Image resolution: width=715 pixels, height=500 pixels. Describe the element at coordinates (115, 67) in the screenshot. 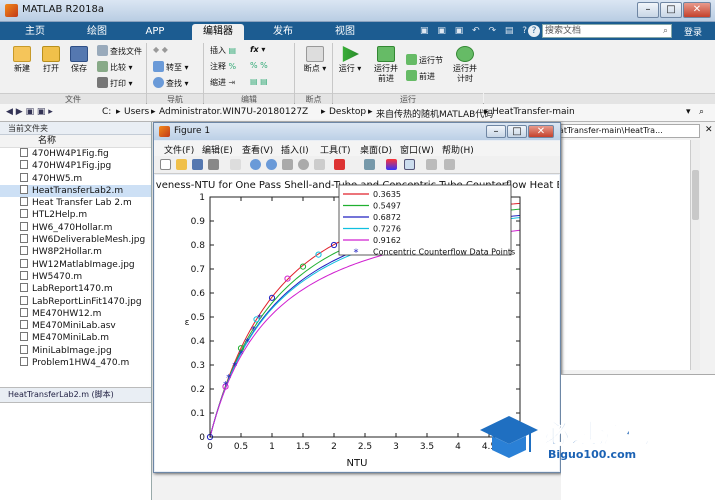

I see `compare-button: 比较 ▾` at that location.